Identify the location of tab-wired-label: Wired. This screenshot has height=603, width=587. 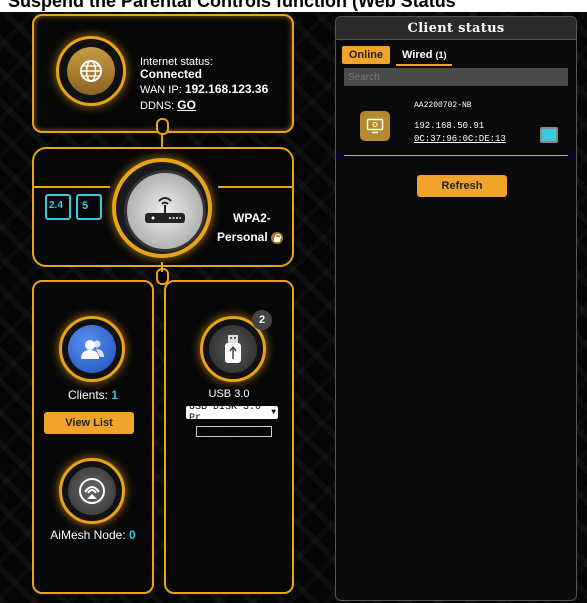
(417, 55).